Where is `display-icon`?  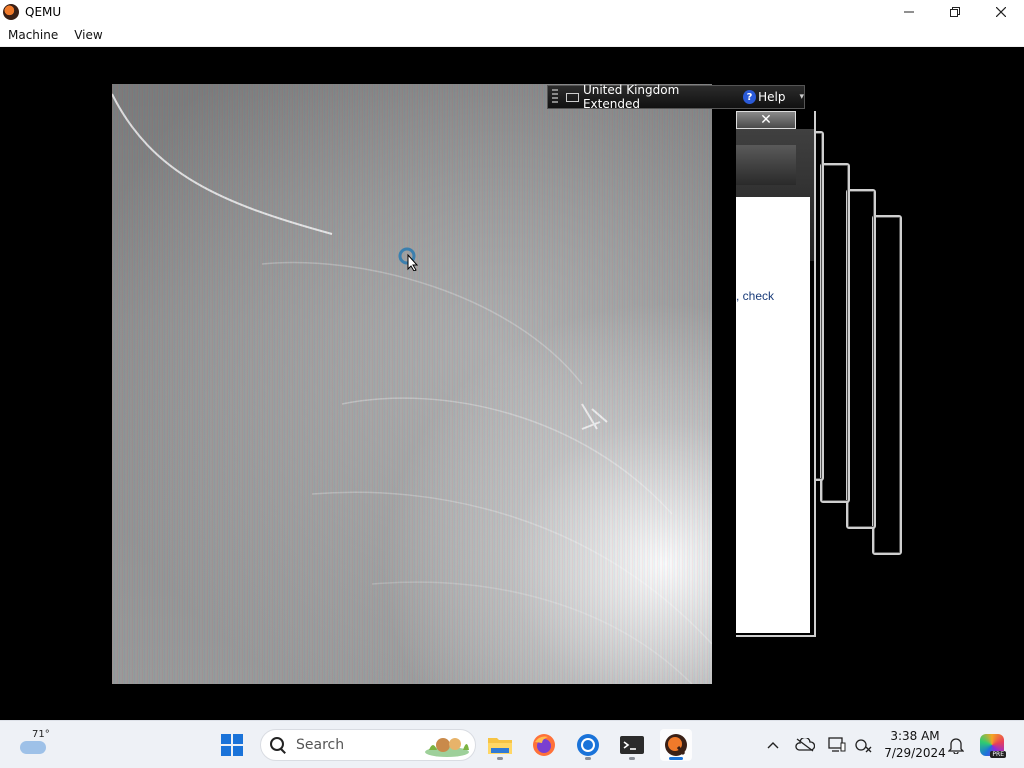
display-icon is located at coordinates (837, 744).